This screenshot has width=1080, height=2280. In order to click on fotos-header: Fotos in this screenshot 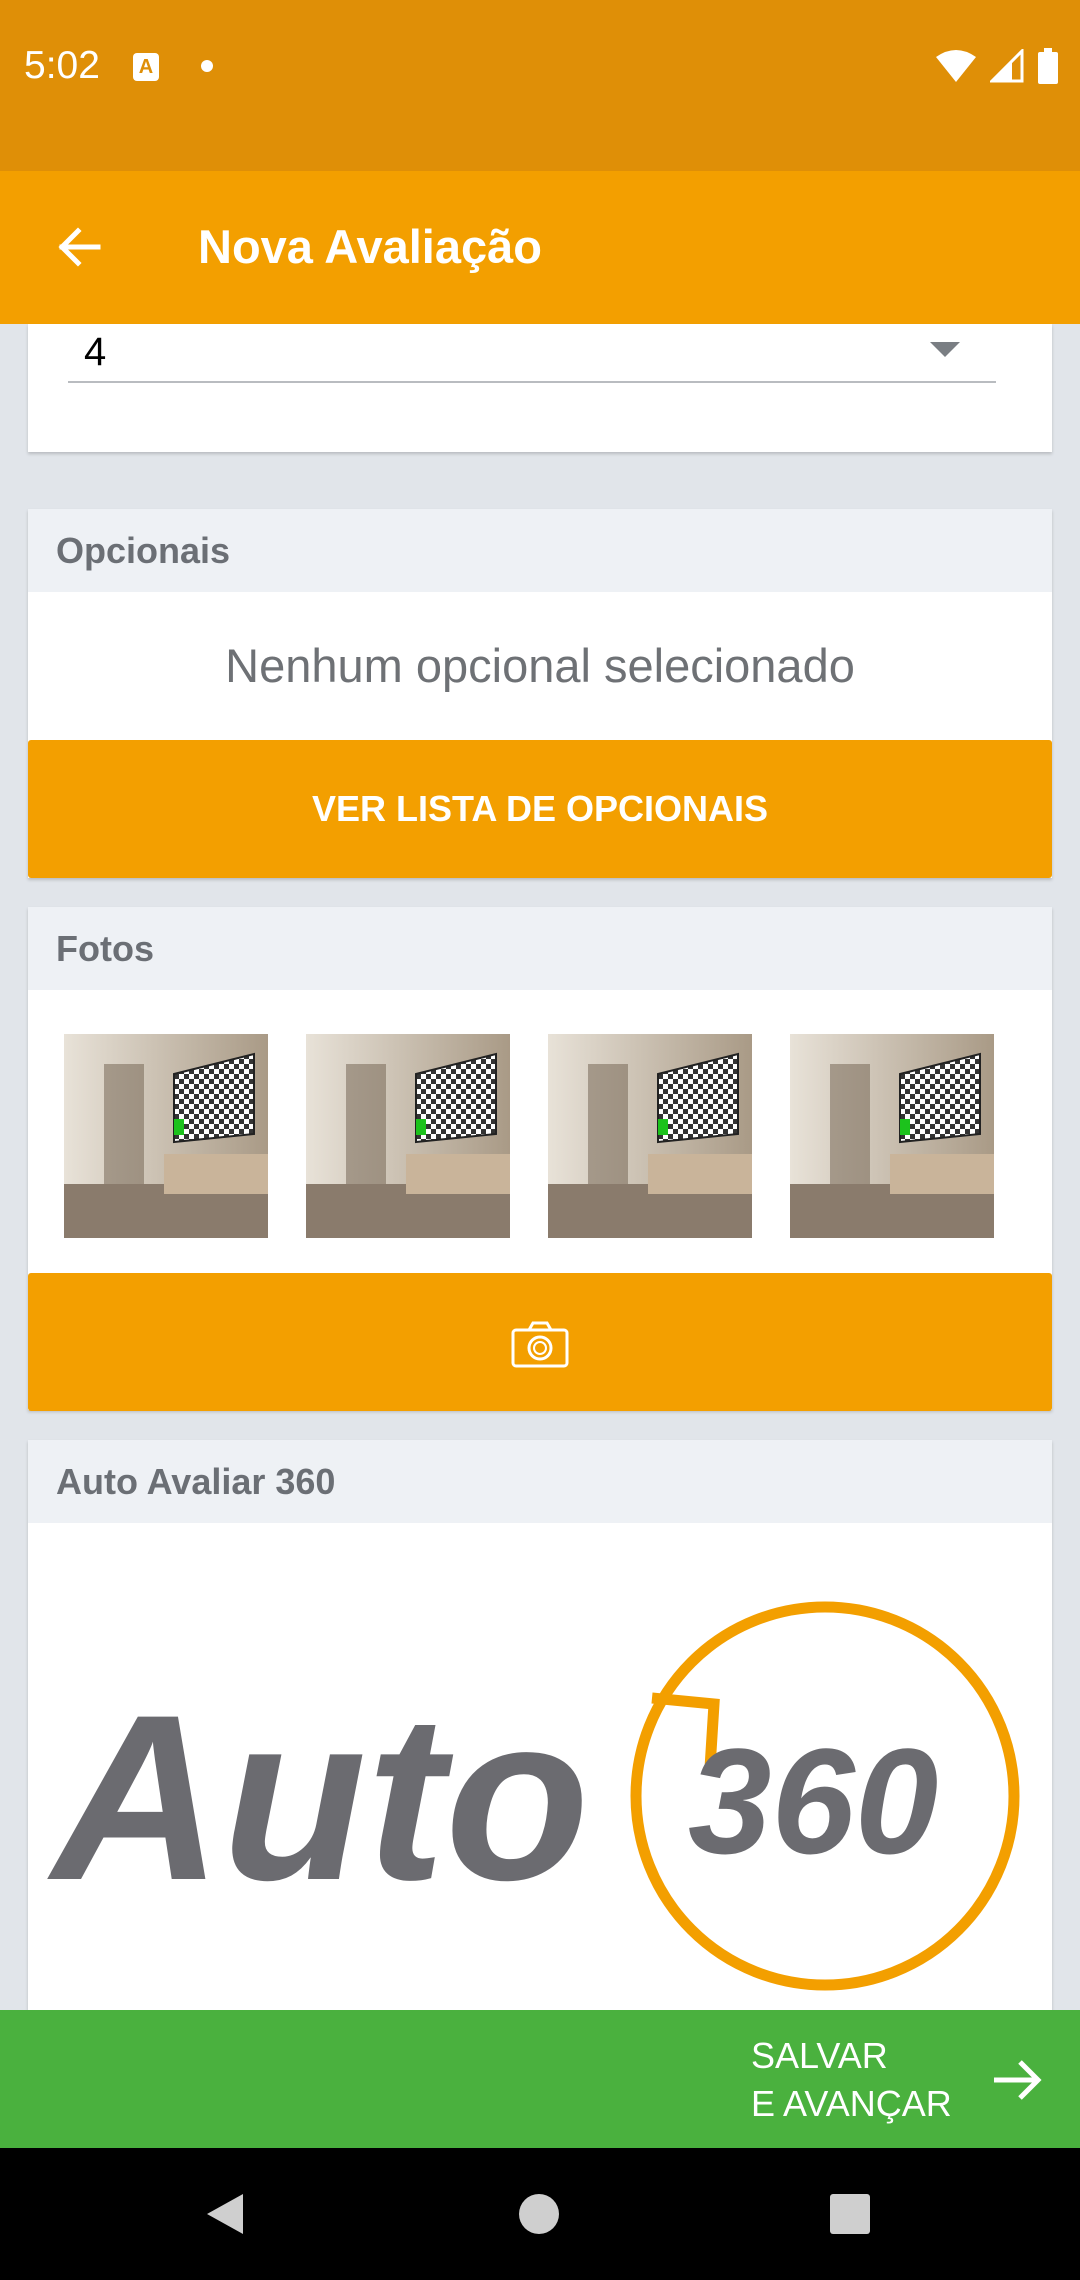, I will do `click(540, 948)`.